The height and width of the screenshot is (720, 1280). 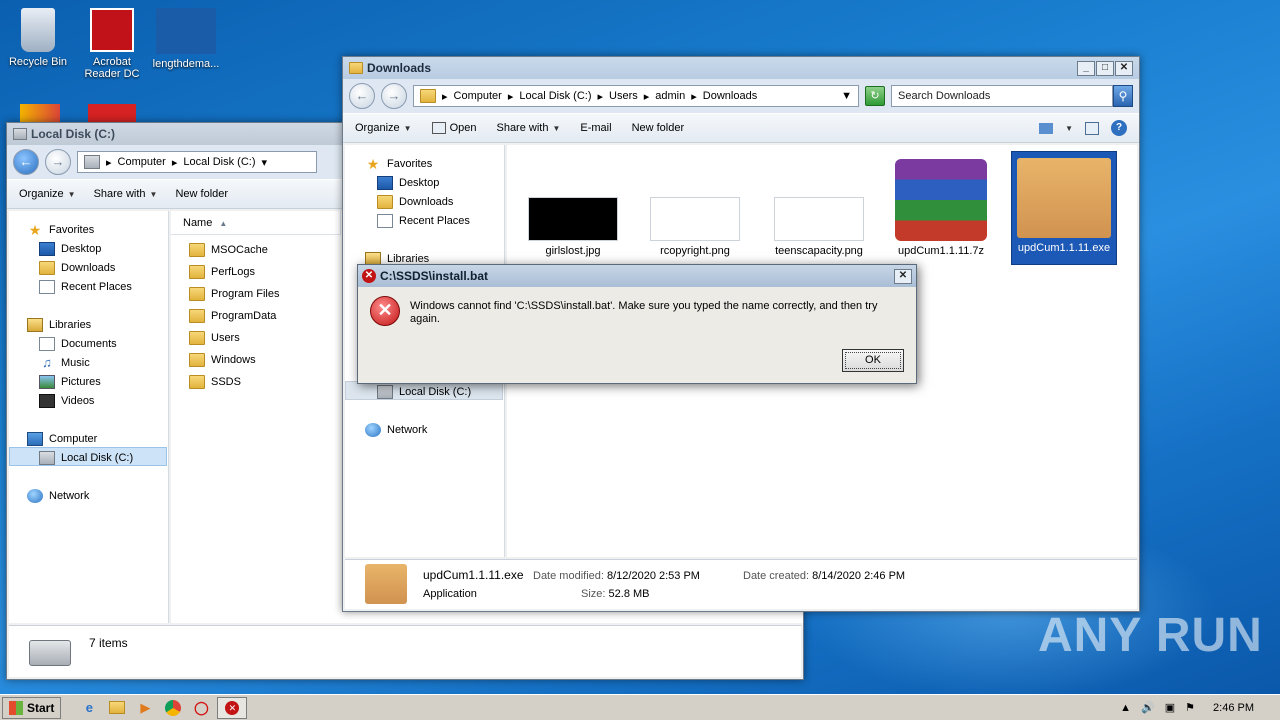 I want to click on file-thumbnail: teenscapacity.png, so click(x=819, y=227).